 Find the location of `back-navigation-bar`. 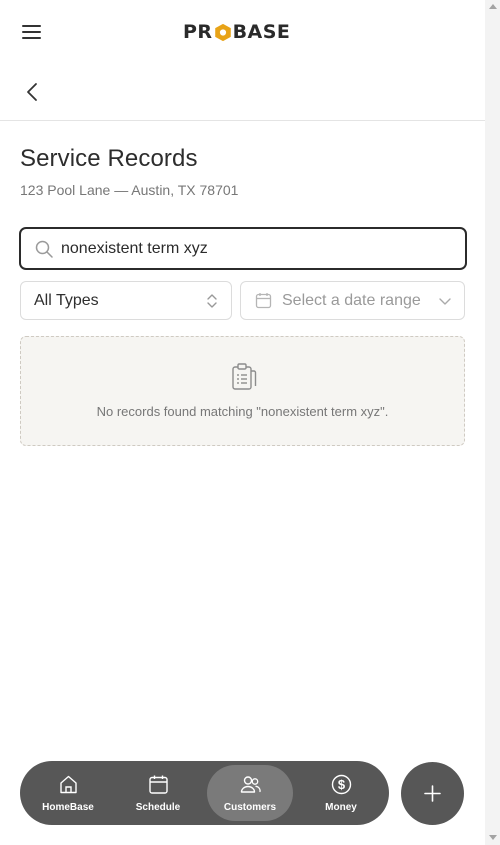

back-navigation-bar is located at coordinates (242, 91).